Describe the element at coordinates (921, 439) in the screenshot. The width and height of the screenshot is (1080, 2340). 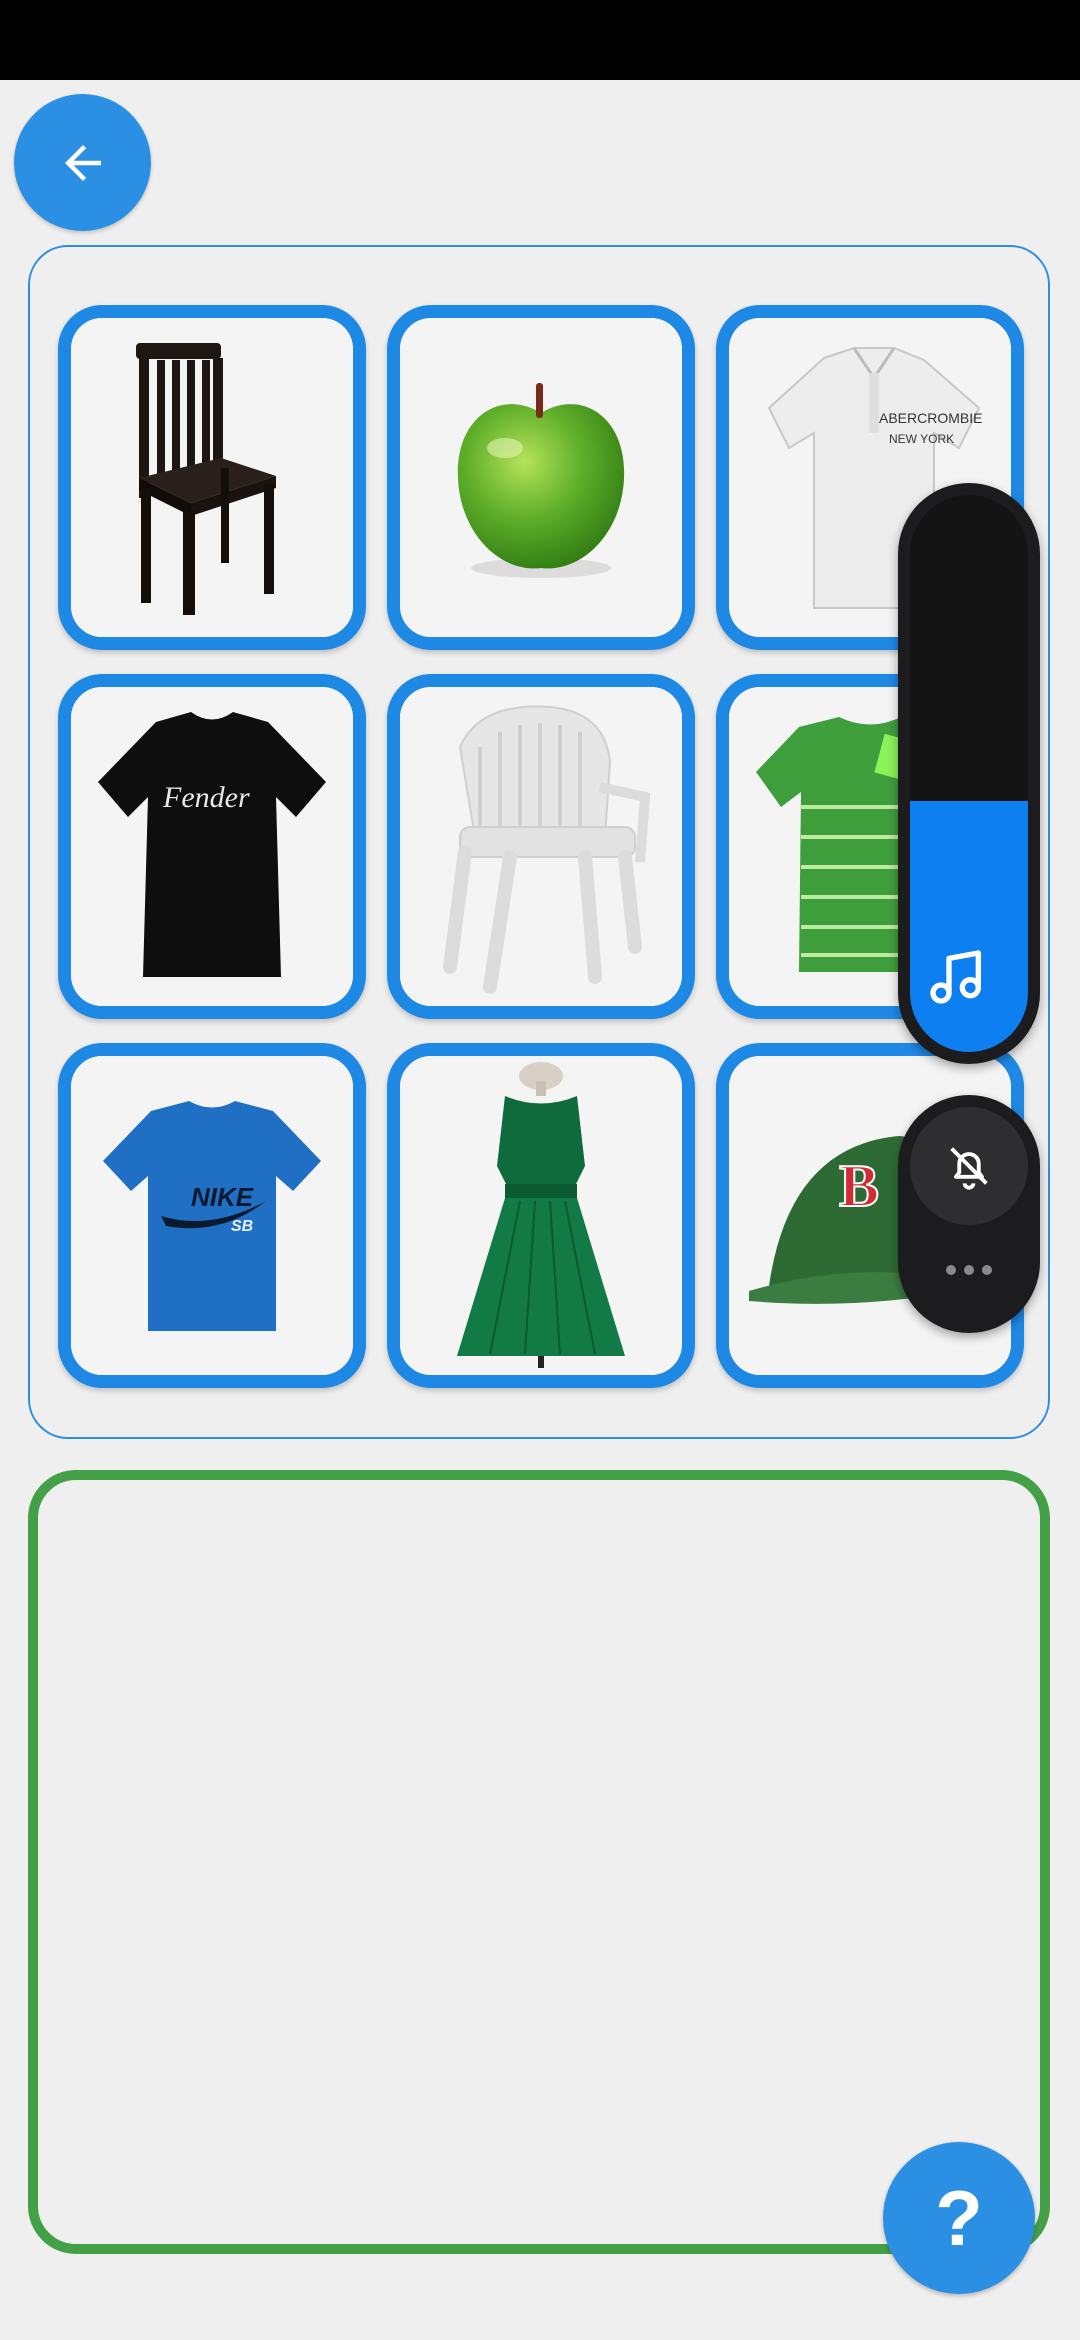
I see `svg-text: NEW YORK` at that location.